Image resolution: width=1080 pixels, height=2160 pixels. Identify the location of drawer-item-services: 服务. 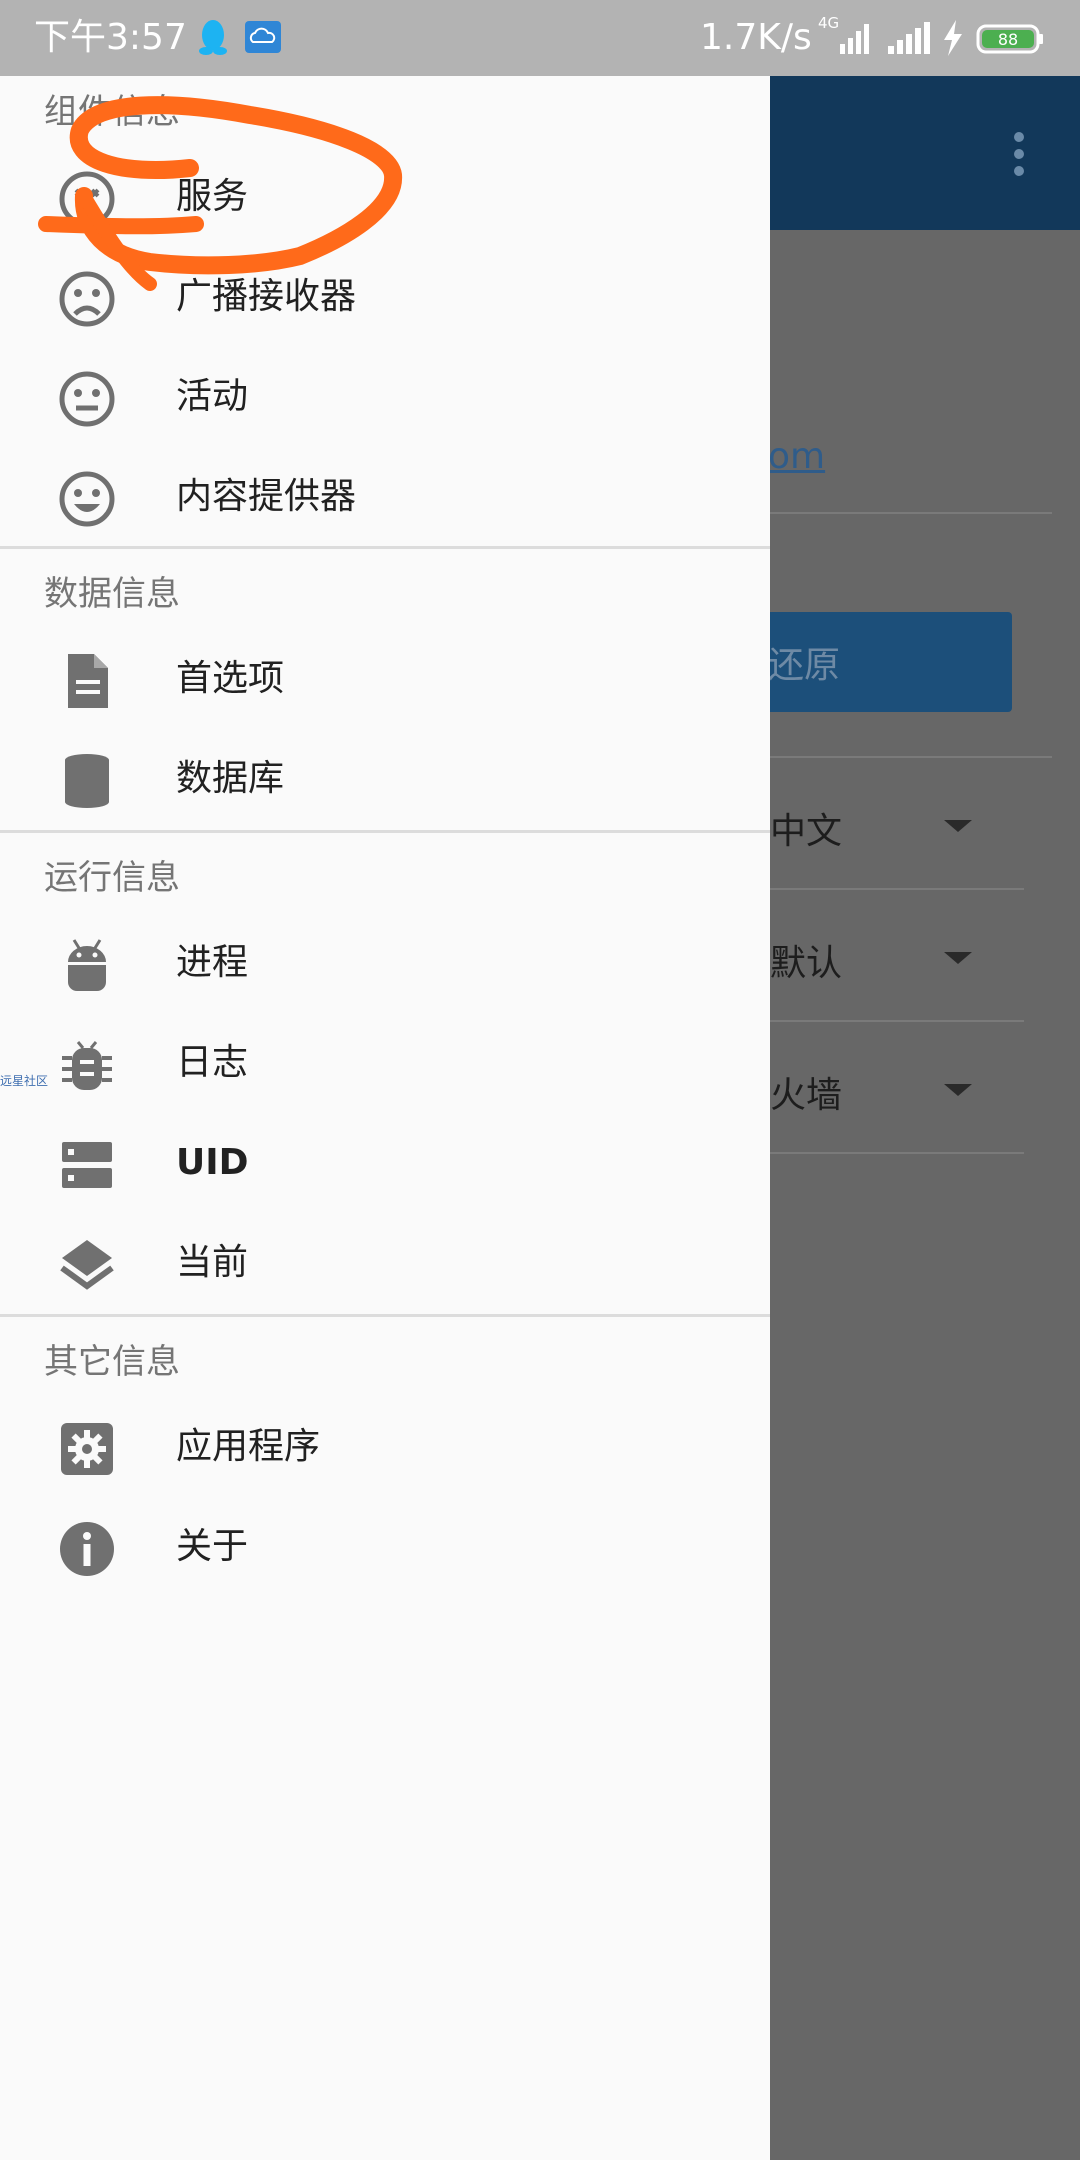
(385, 198).